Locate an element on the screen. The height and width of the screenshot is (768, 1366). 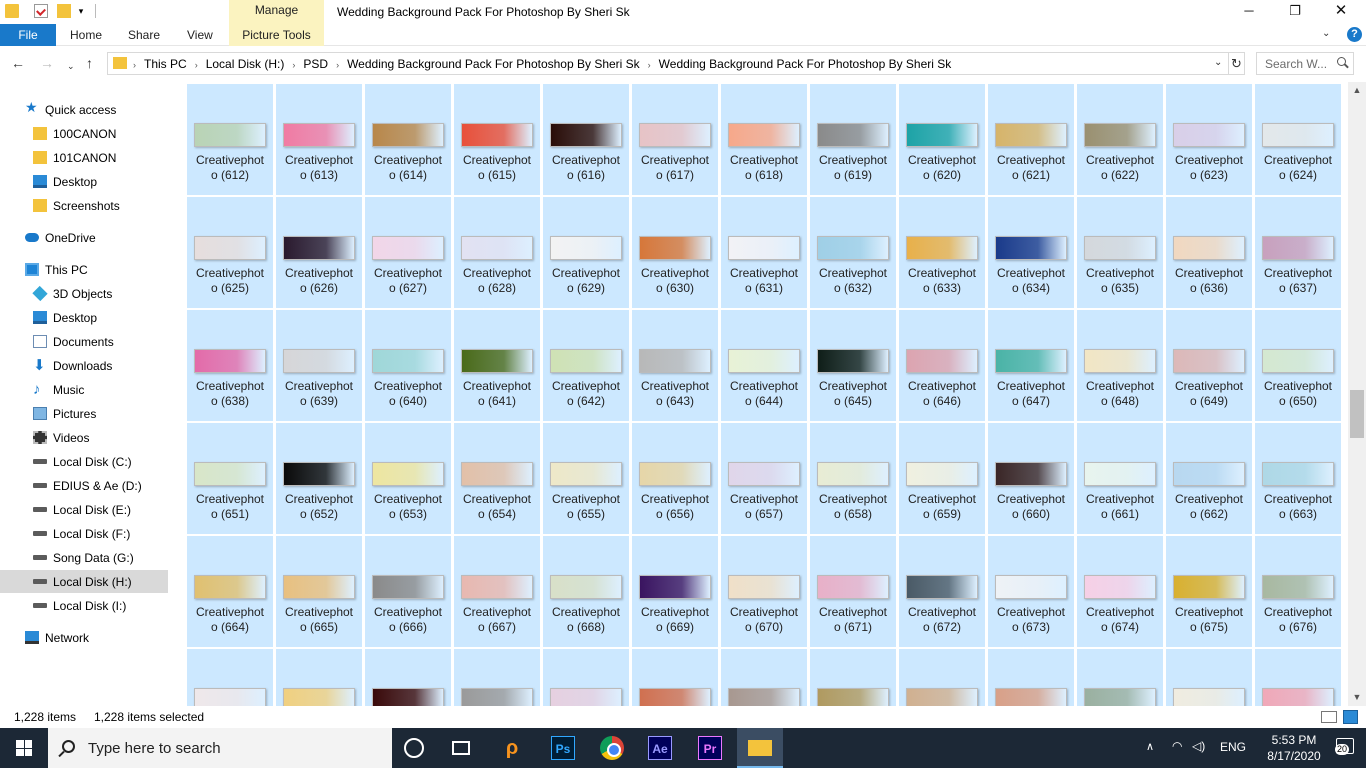
tab-file: File is located at coordinates (28, 35).